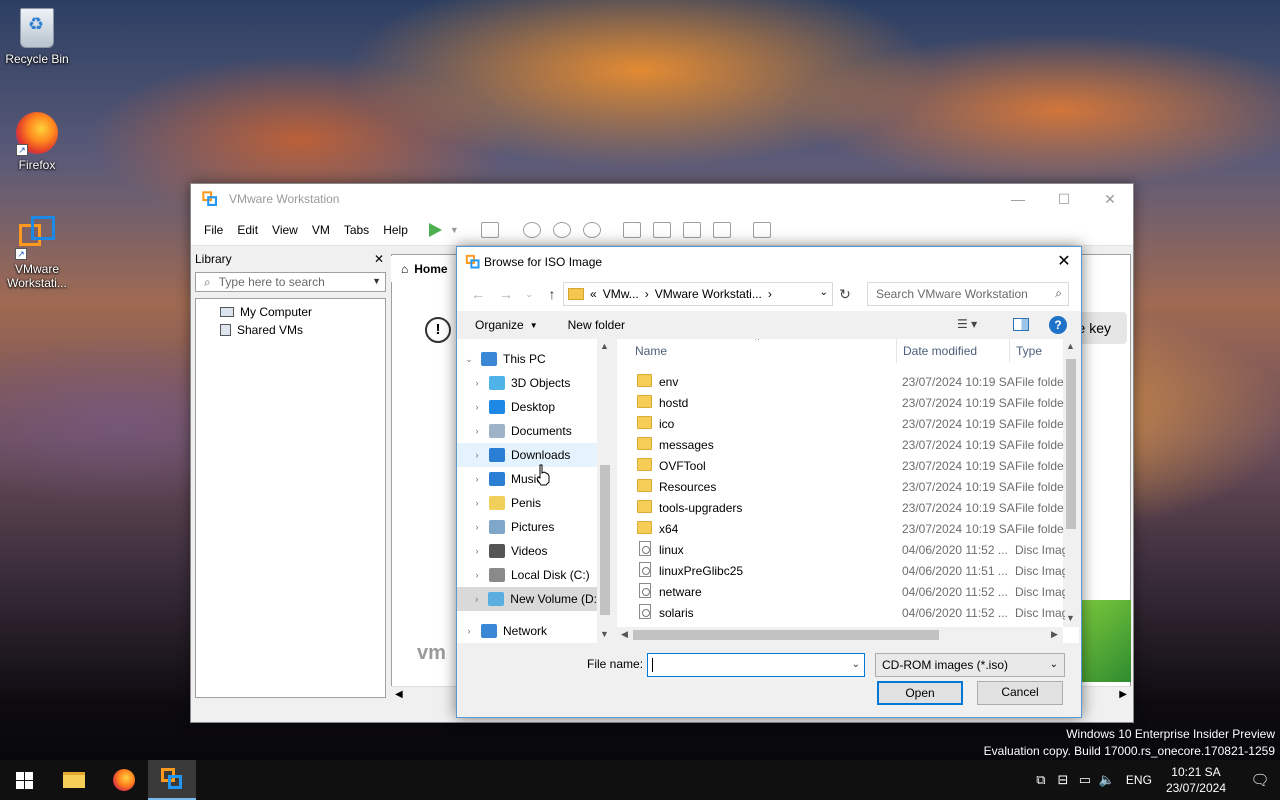 This screenshot has width=1280, height=800. I want to click on maximize-button: ☐, so click(1064, 199).